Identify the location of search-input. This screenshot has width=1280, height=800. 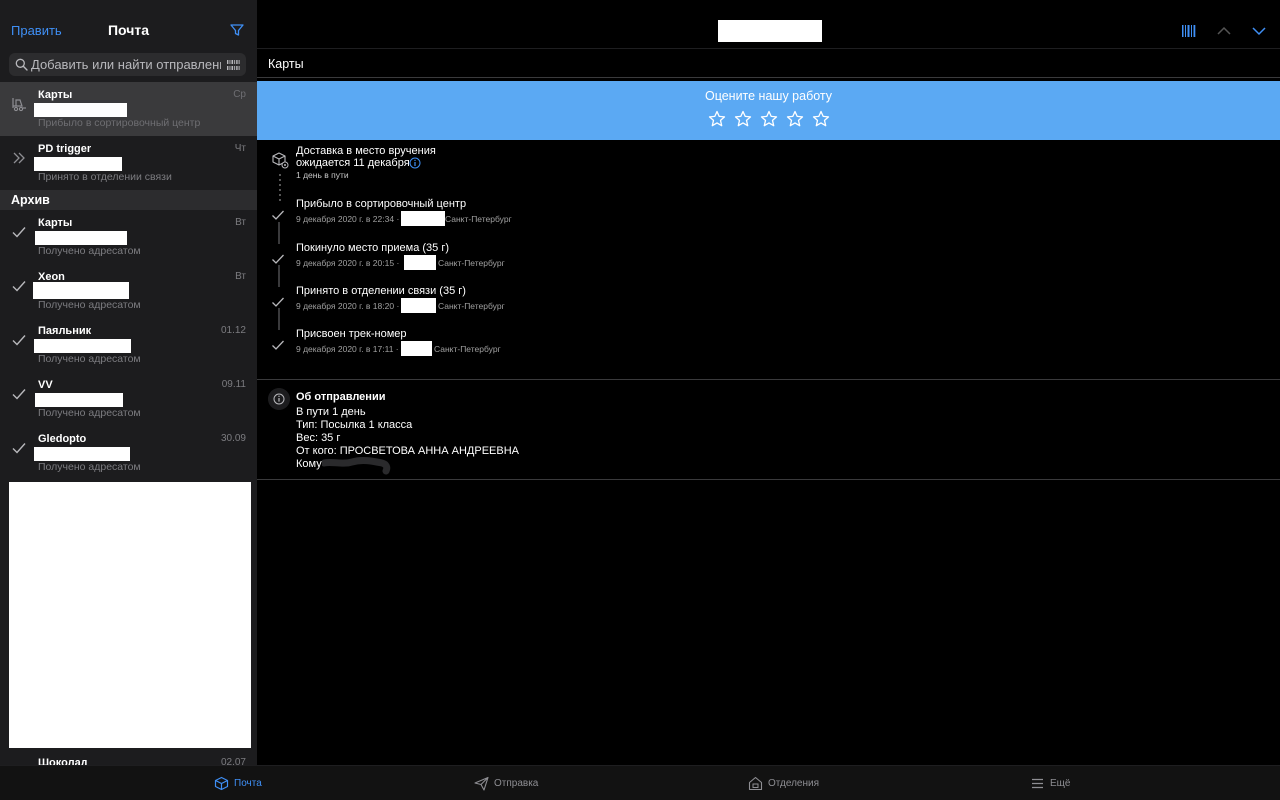
(126, 64).